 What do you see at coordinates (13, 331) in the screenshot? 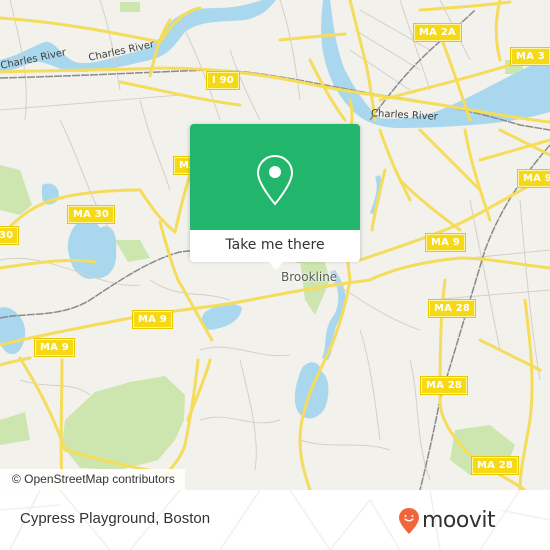
I see `pond` at bounding box center [13, 331].